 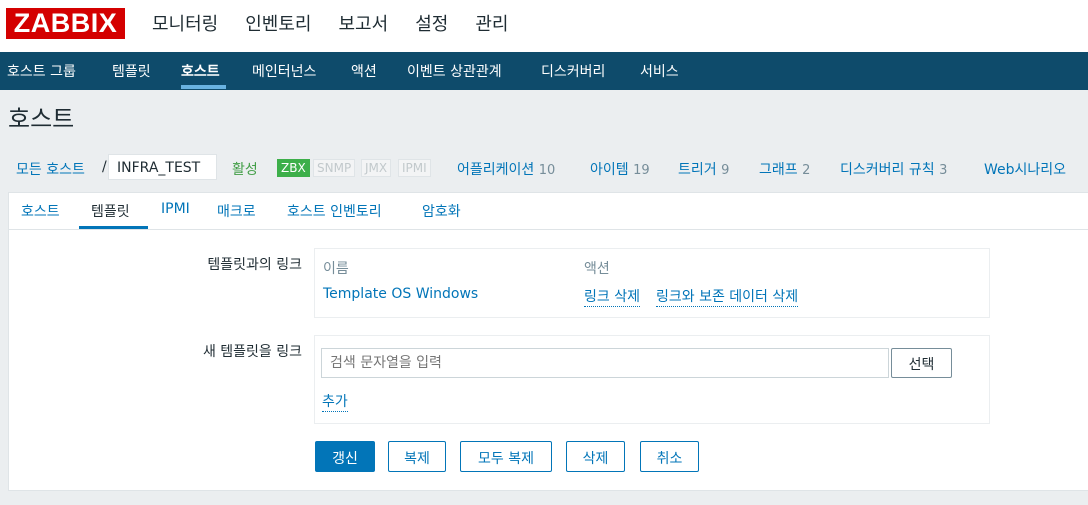 I want to click on graphs-link: 그래프 2, so click(x=784, y=169).